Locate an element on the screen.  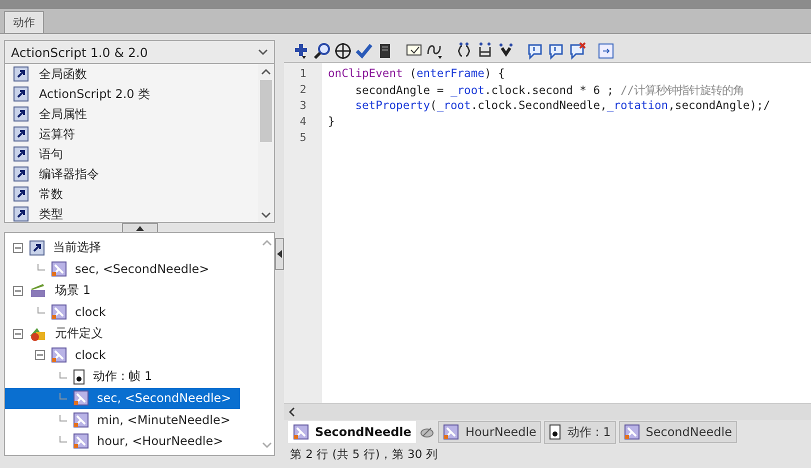
panel-icon is located at coordinates (606, 51).